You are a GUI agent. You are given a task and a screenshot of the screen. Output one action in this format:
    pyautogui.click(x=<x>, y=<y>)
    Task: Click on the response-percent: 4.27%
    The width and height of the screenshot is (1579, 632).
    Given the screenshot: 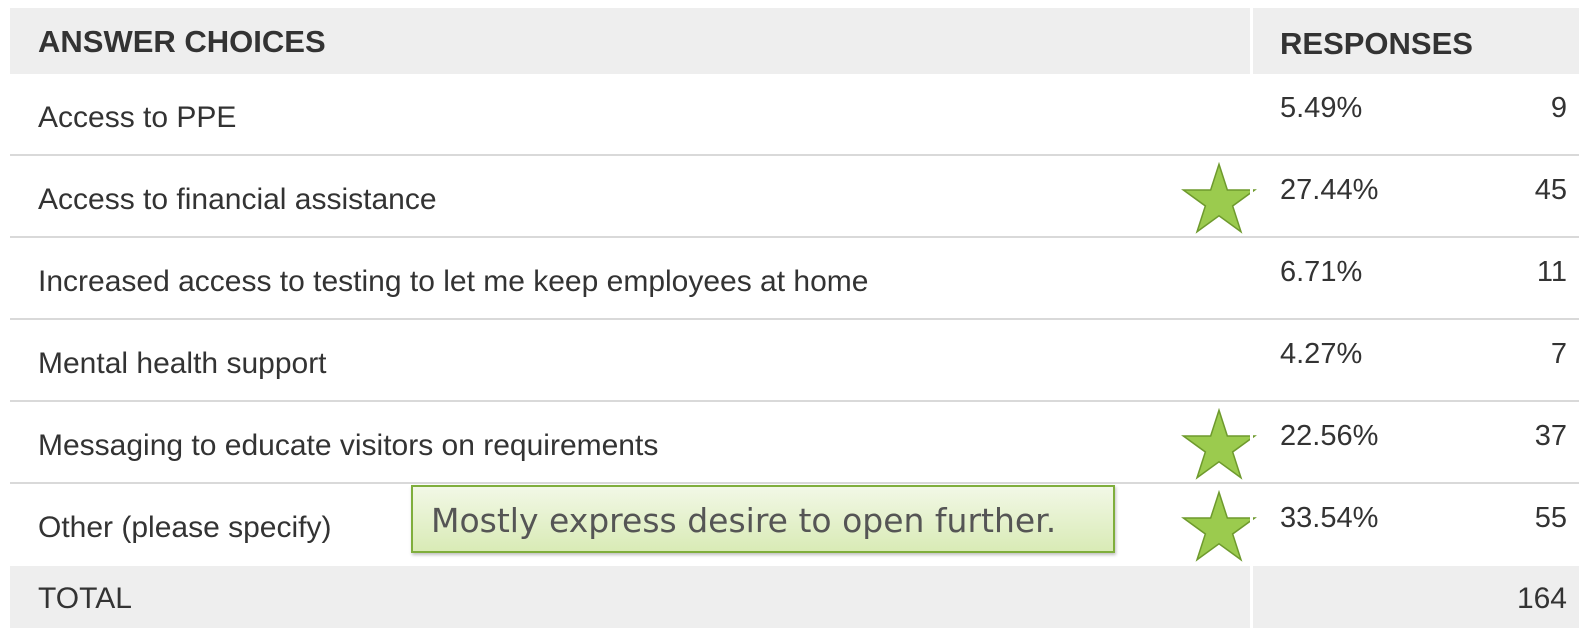 What is the action you would take?
    pyautogui.click(x=1321, y=354)
    